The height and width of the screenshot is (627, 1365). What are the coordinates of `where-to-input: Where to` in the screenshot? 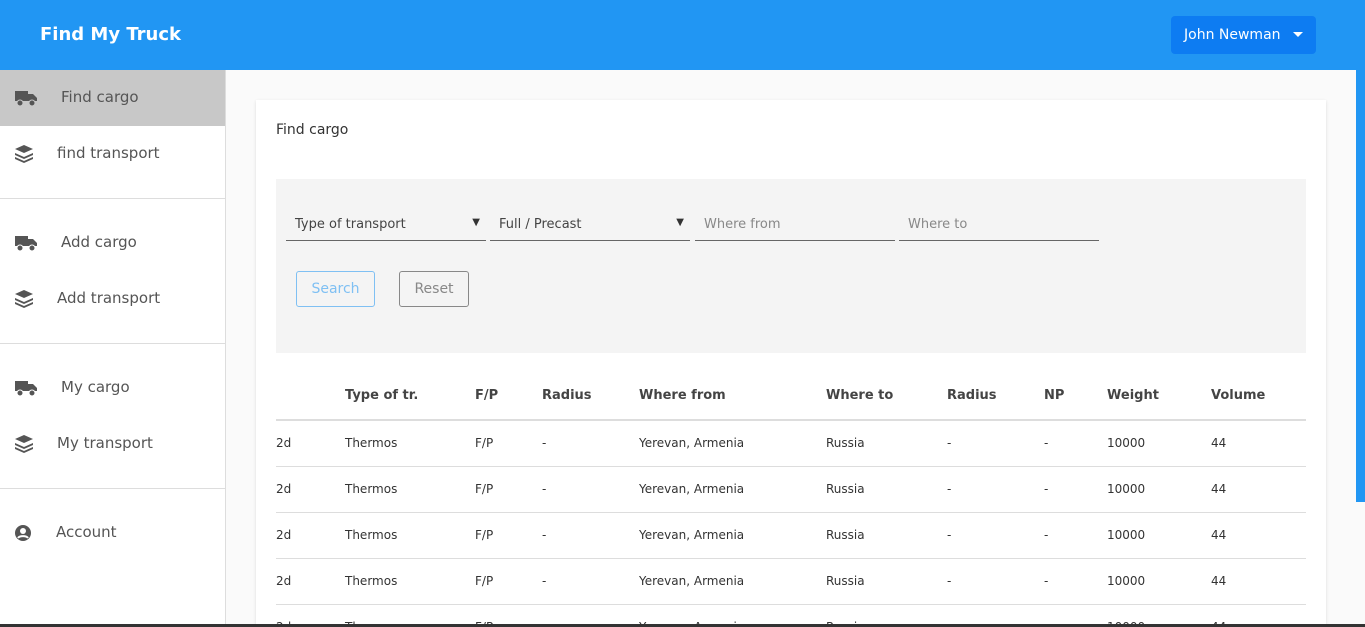 It's located at (999, 224).